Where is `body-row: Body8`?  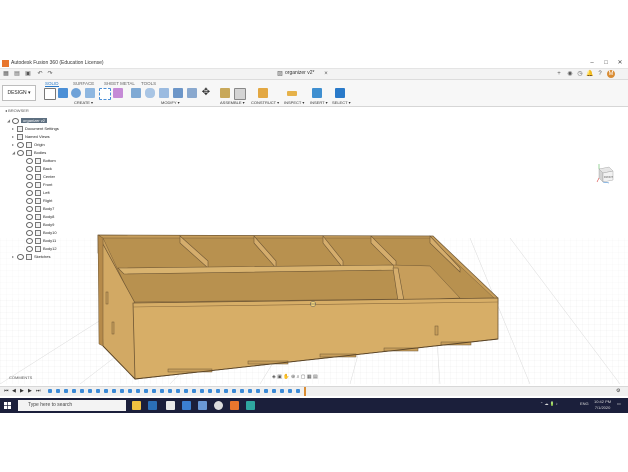 body-row: Body8 is located at coordinates (40, 217).